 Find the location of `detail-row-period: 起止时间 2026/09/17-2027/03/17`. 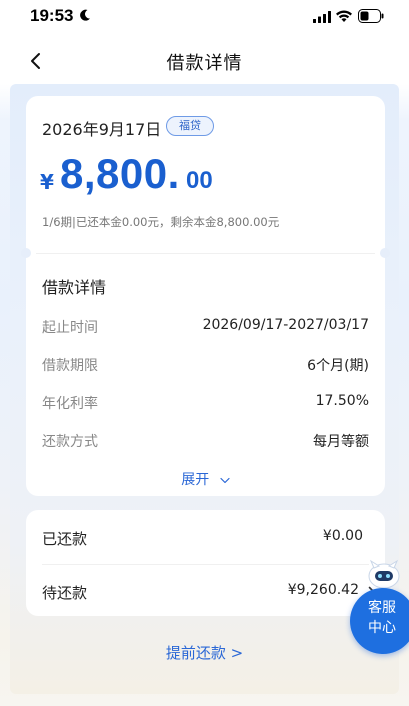

detail-row-period: 起止时间 2026/09/17-2027/03/17 is located at coordinates (205, 327).